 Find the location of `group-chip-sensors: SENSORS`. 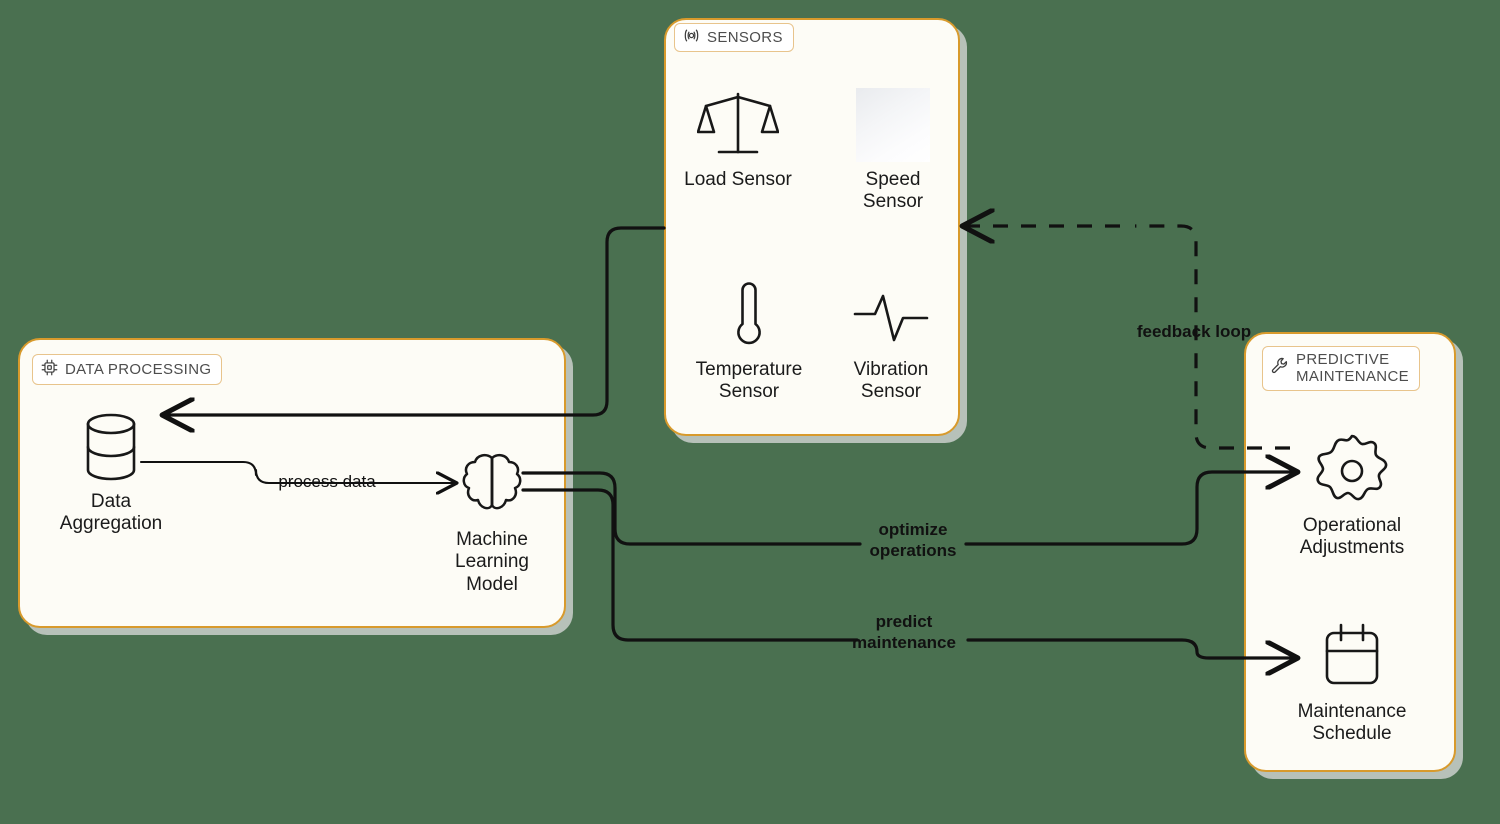

group-chip-sensors: SENSORS is located at coordinates (734, 38).